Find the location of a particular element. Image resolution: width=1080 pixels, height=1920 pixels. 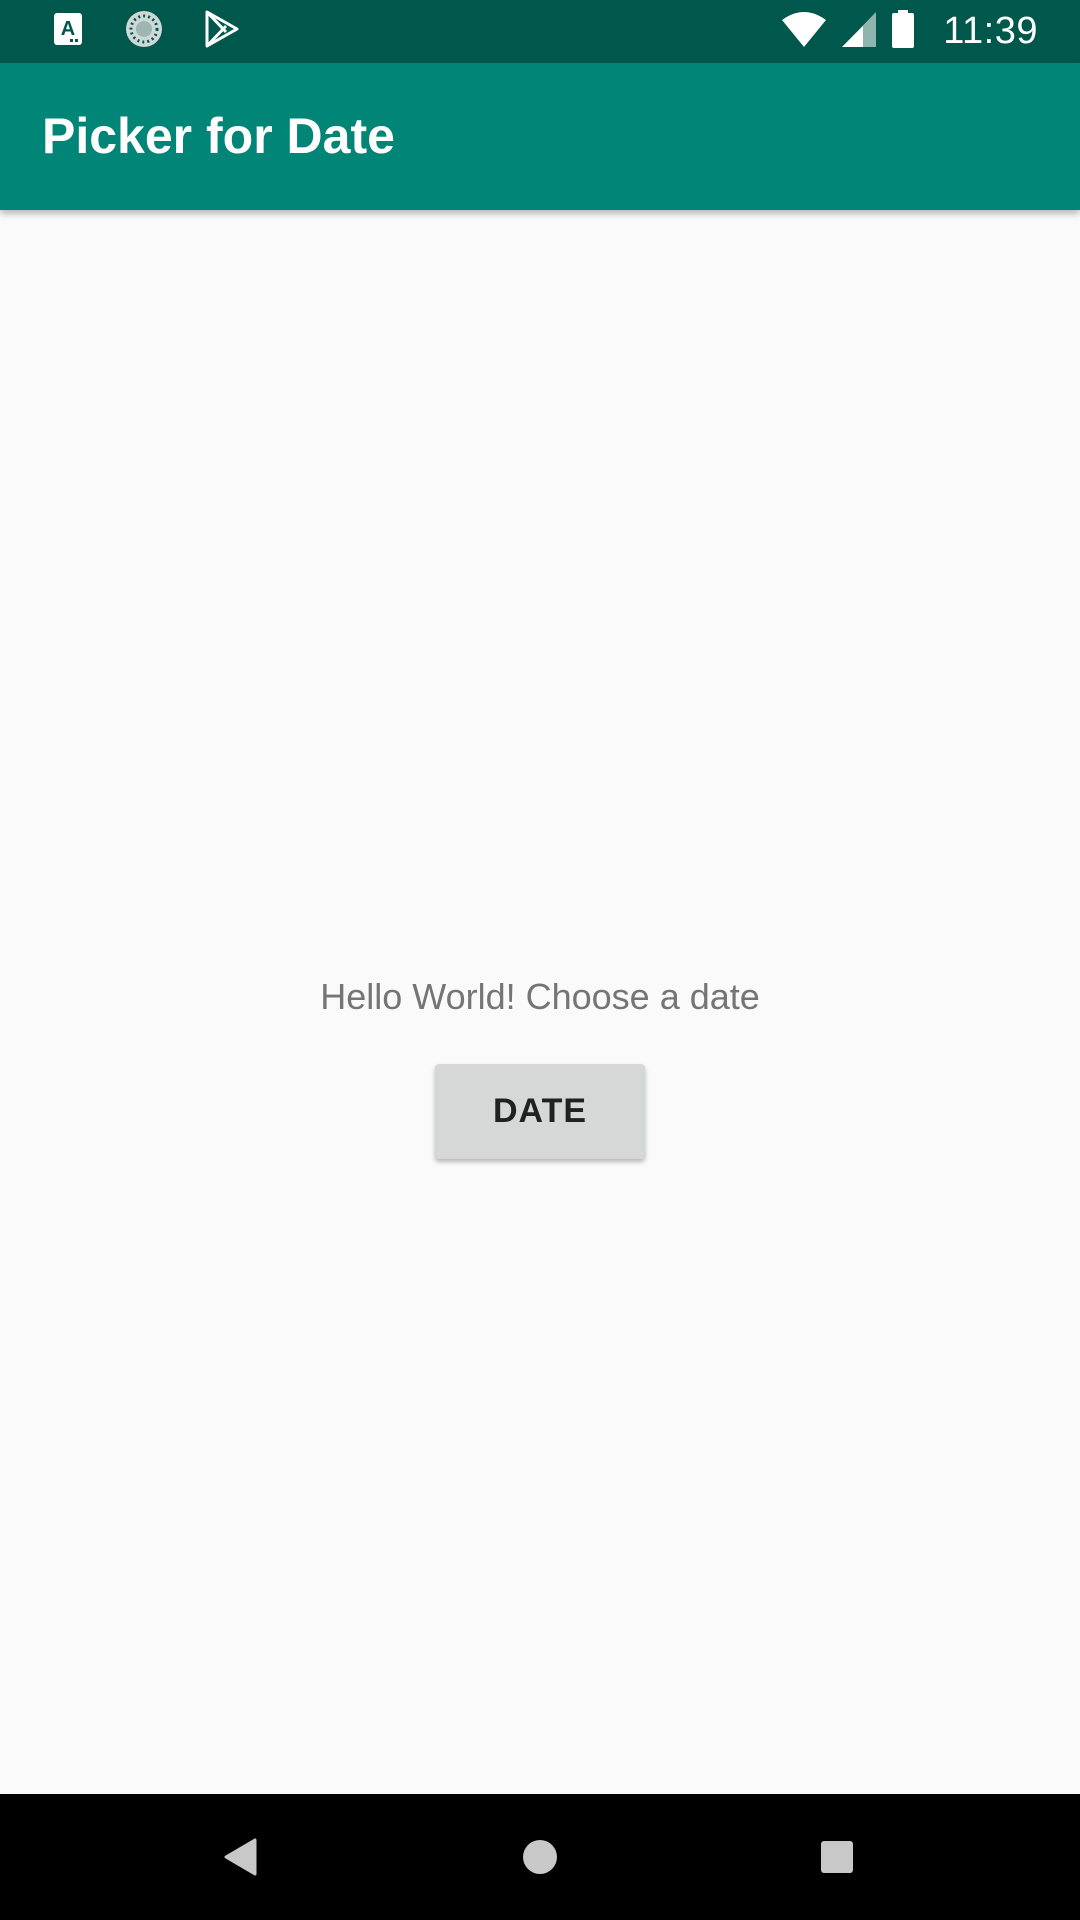

system-icons: 11:39 is located at coordinates (909, 31).